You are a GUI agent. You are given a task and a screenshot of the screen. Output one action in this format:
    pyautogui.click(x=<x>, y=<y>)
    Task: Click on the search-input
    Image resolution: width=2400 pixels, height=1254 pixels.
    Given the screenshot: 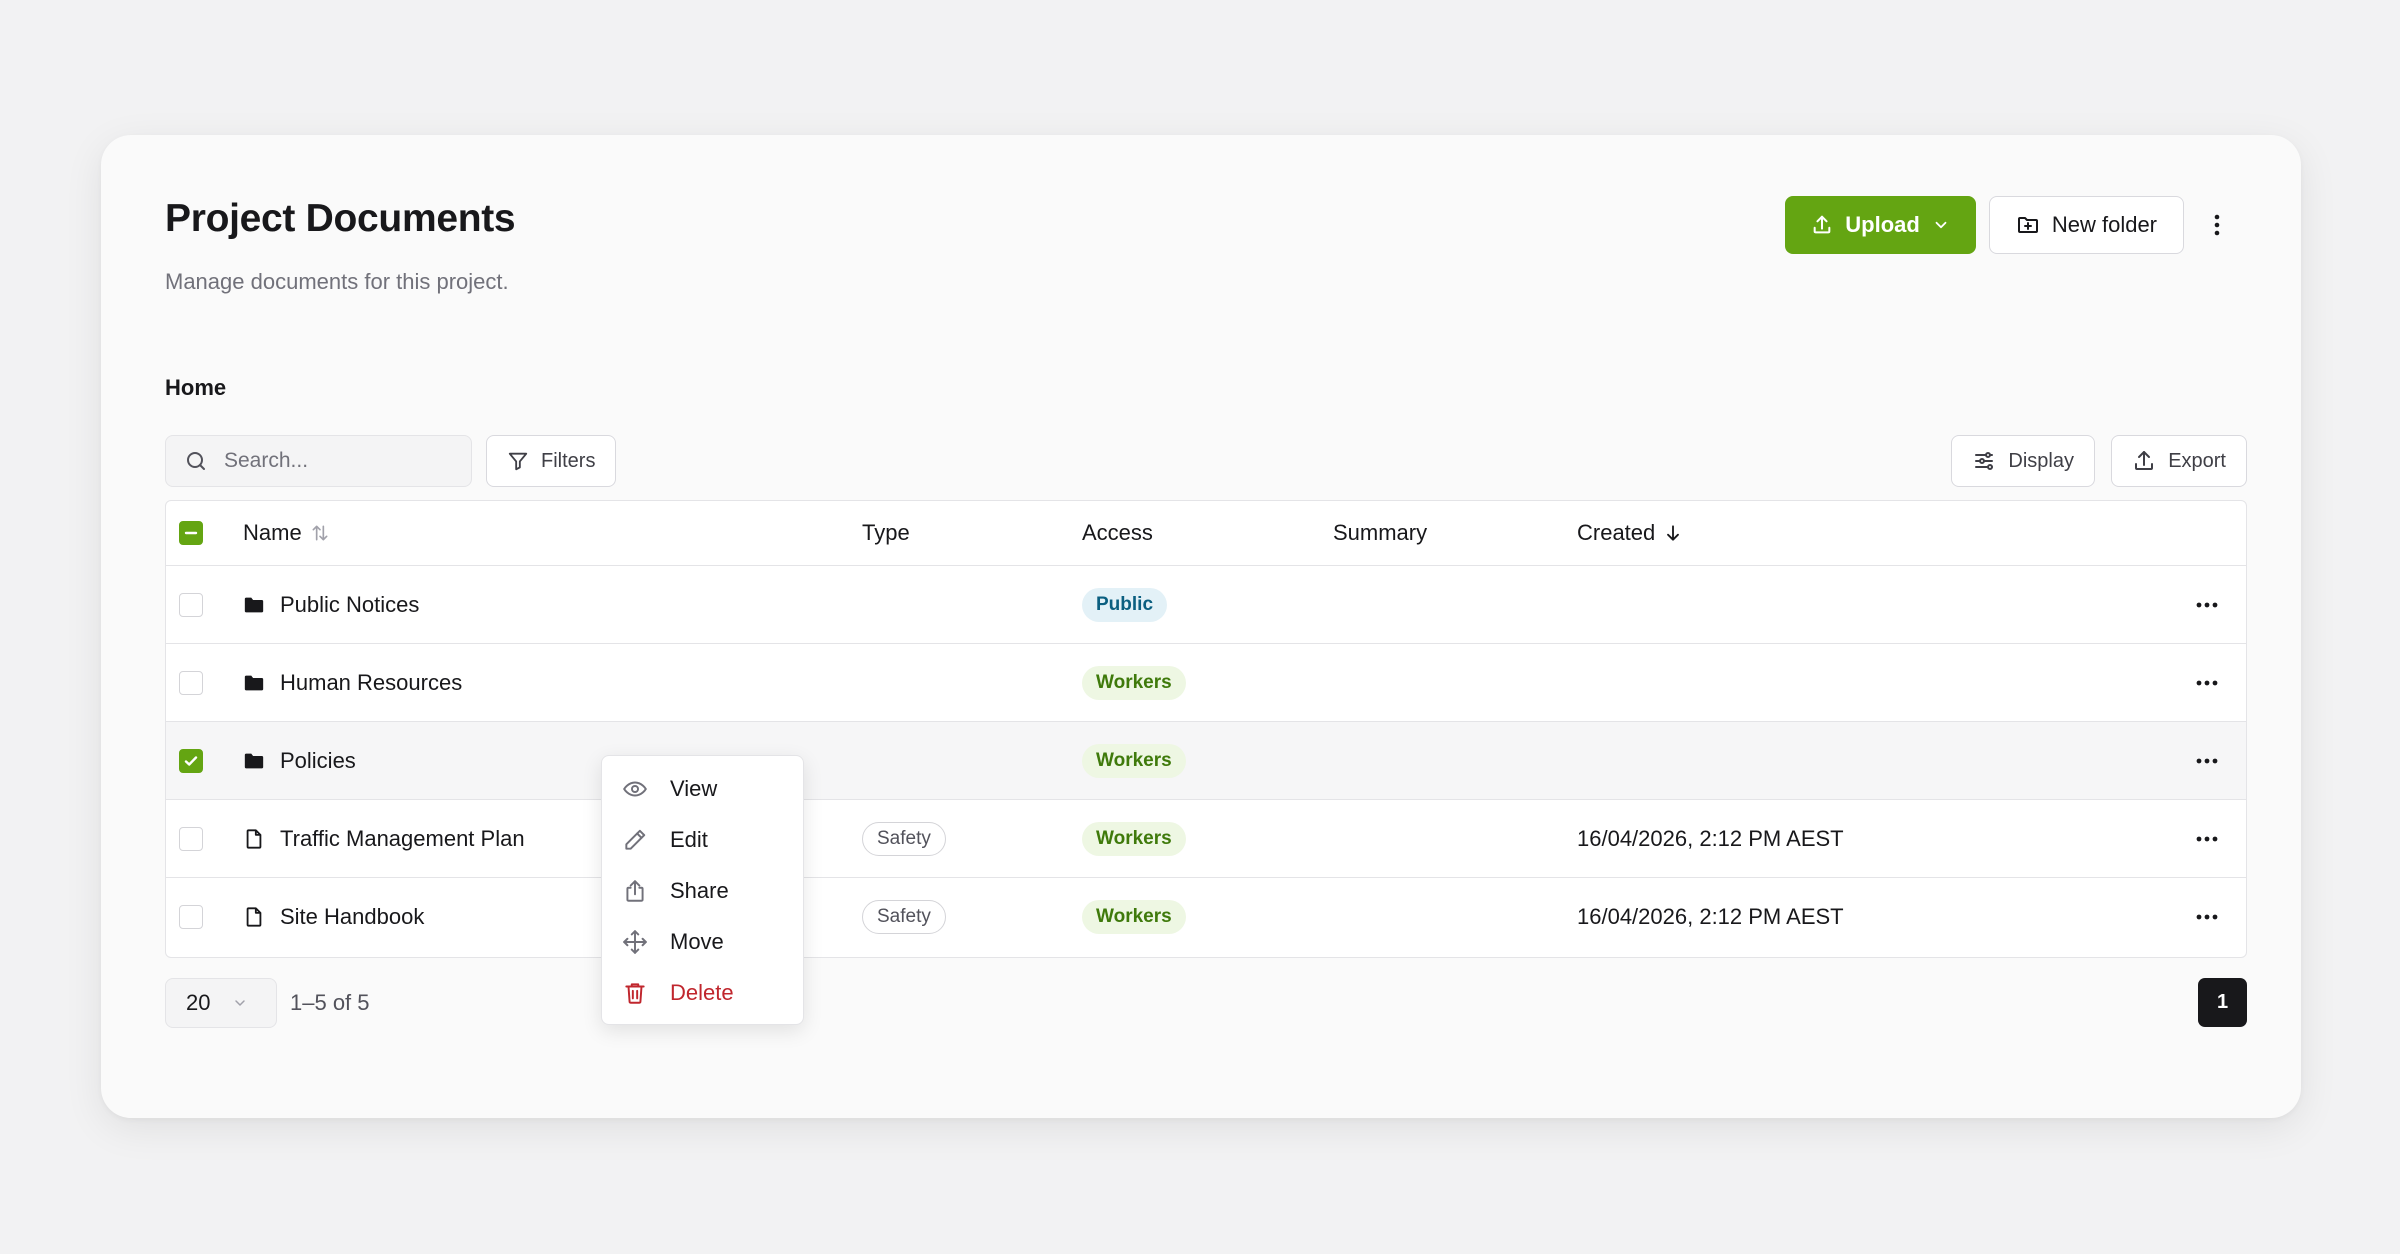 What is the action you would take?
    pyautogui.click(x=334, y=461)
    